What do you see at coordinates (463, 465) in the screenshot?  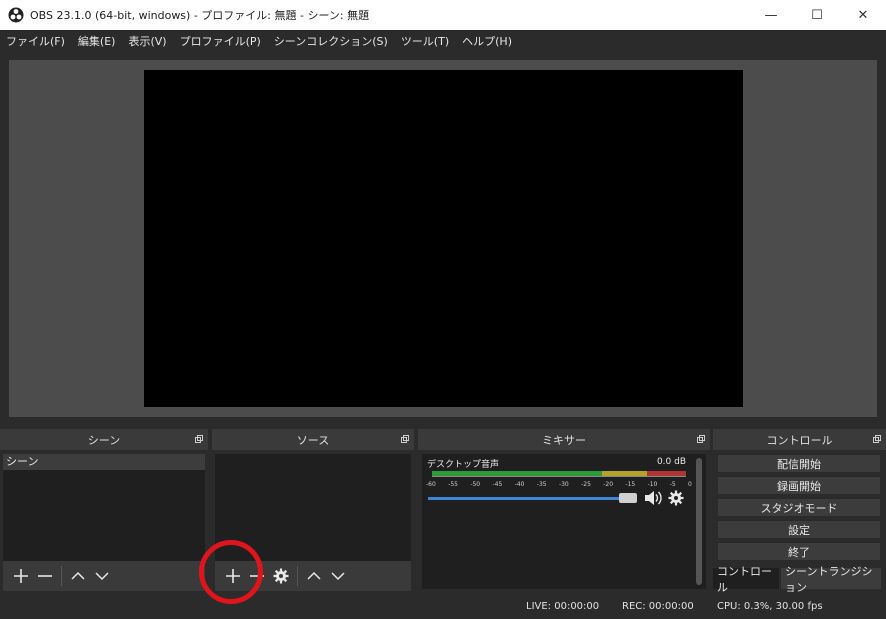 I see `mixer-track-name: デスクトップ音声` at bounding box center [463, 465].